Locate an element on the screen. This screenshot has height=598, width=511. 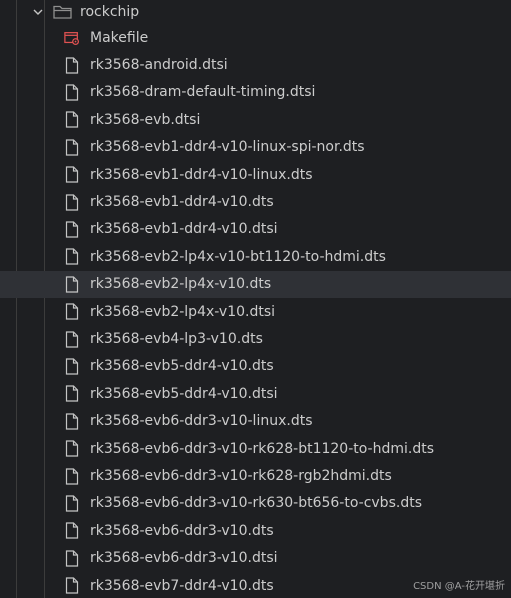
folder-row-rockchip: rockchip is located at coordinates (255, 12).